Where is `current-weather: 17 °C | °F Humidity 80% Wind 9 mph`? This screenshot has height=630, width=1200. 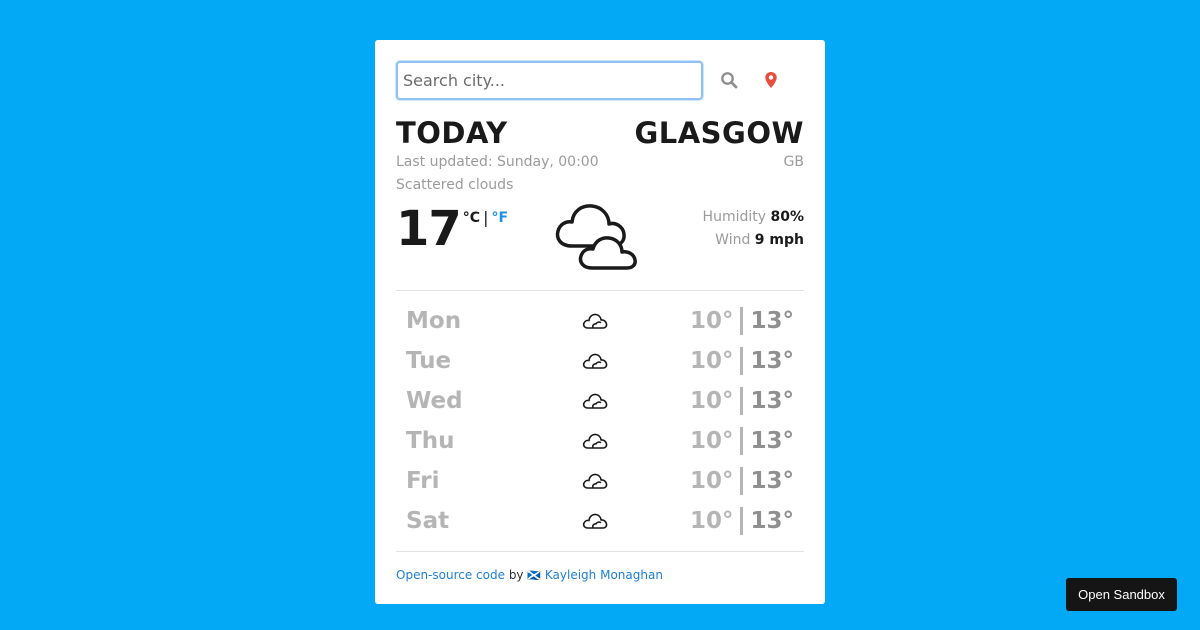 current-weather: 17 °C | °F Humidity 80% Wind 9 mph is located at coordinates (600, 243).